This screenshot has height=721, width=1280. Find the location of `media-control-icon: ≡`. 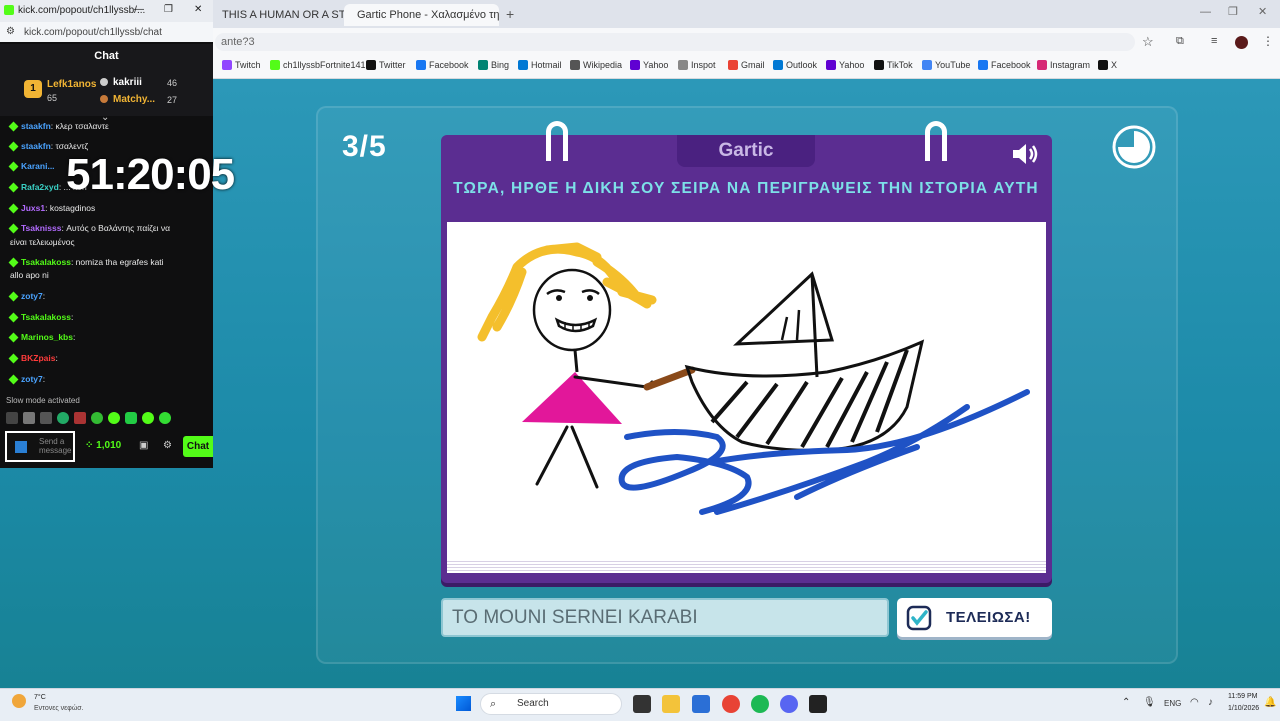

media-control-icon: ≡ is located at coordinates (1214, 41).